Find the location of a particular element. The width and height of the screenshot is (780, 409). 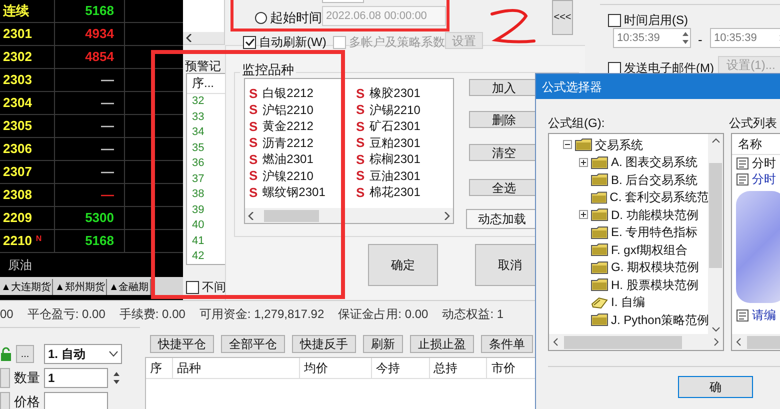

symbol-item: 沪镍2210 is located at coordinates (288, 175).